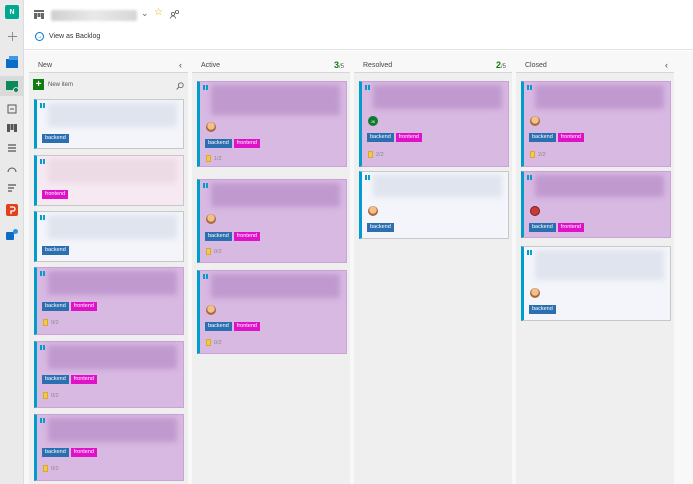 Image resolution: width=693 pixels, height=484 pixels. What do you see at coordinates (180, 86) in the screenshot?
I see `search-icon` at bounding box center [180, 86].